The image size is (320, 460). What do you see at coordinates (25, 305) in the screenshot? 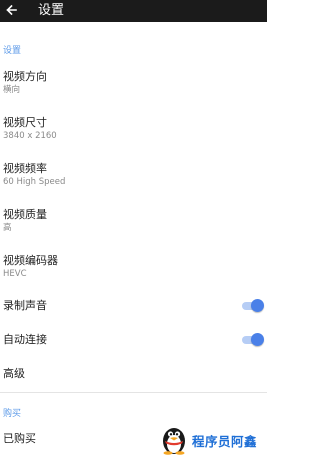
I see `setting-label: 录制声音` at bounding box center [25, 305].